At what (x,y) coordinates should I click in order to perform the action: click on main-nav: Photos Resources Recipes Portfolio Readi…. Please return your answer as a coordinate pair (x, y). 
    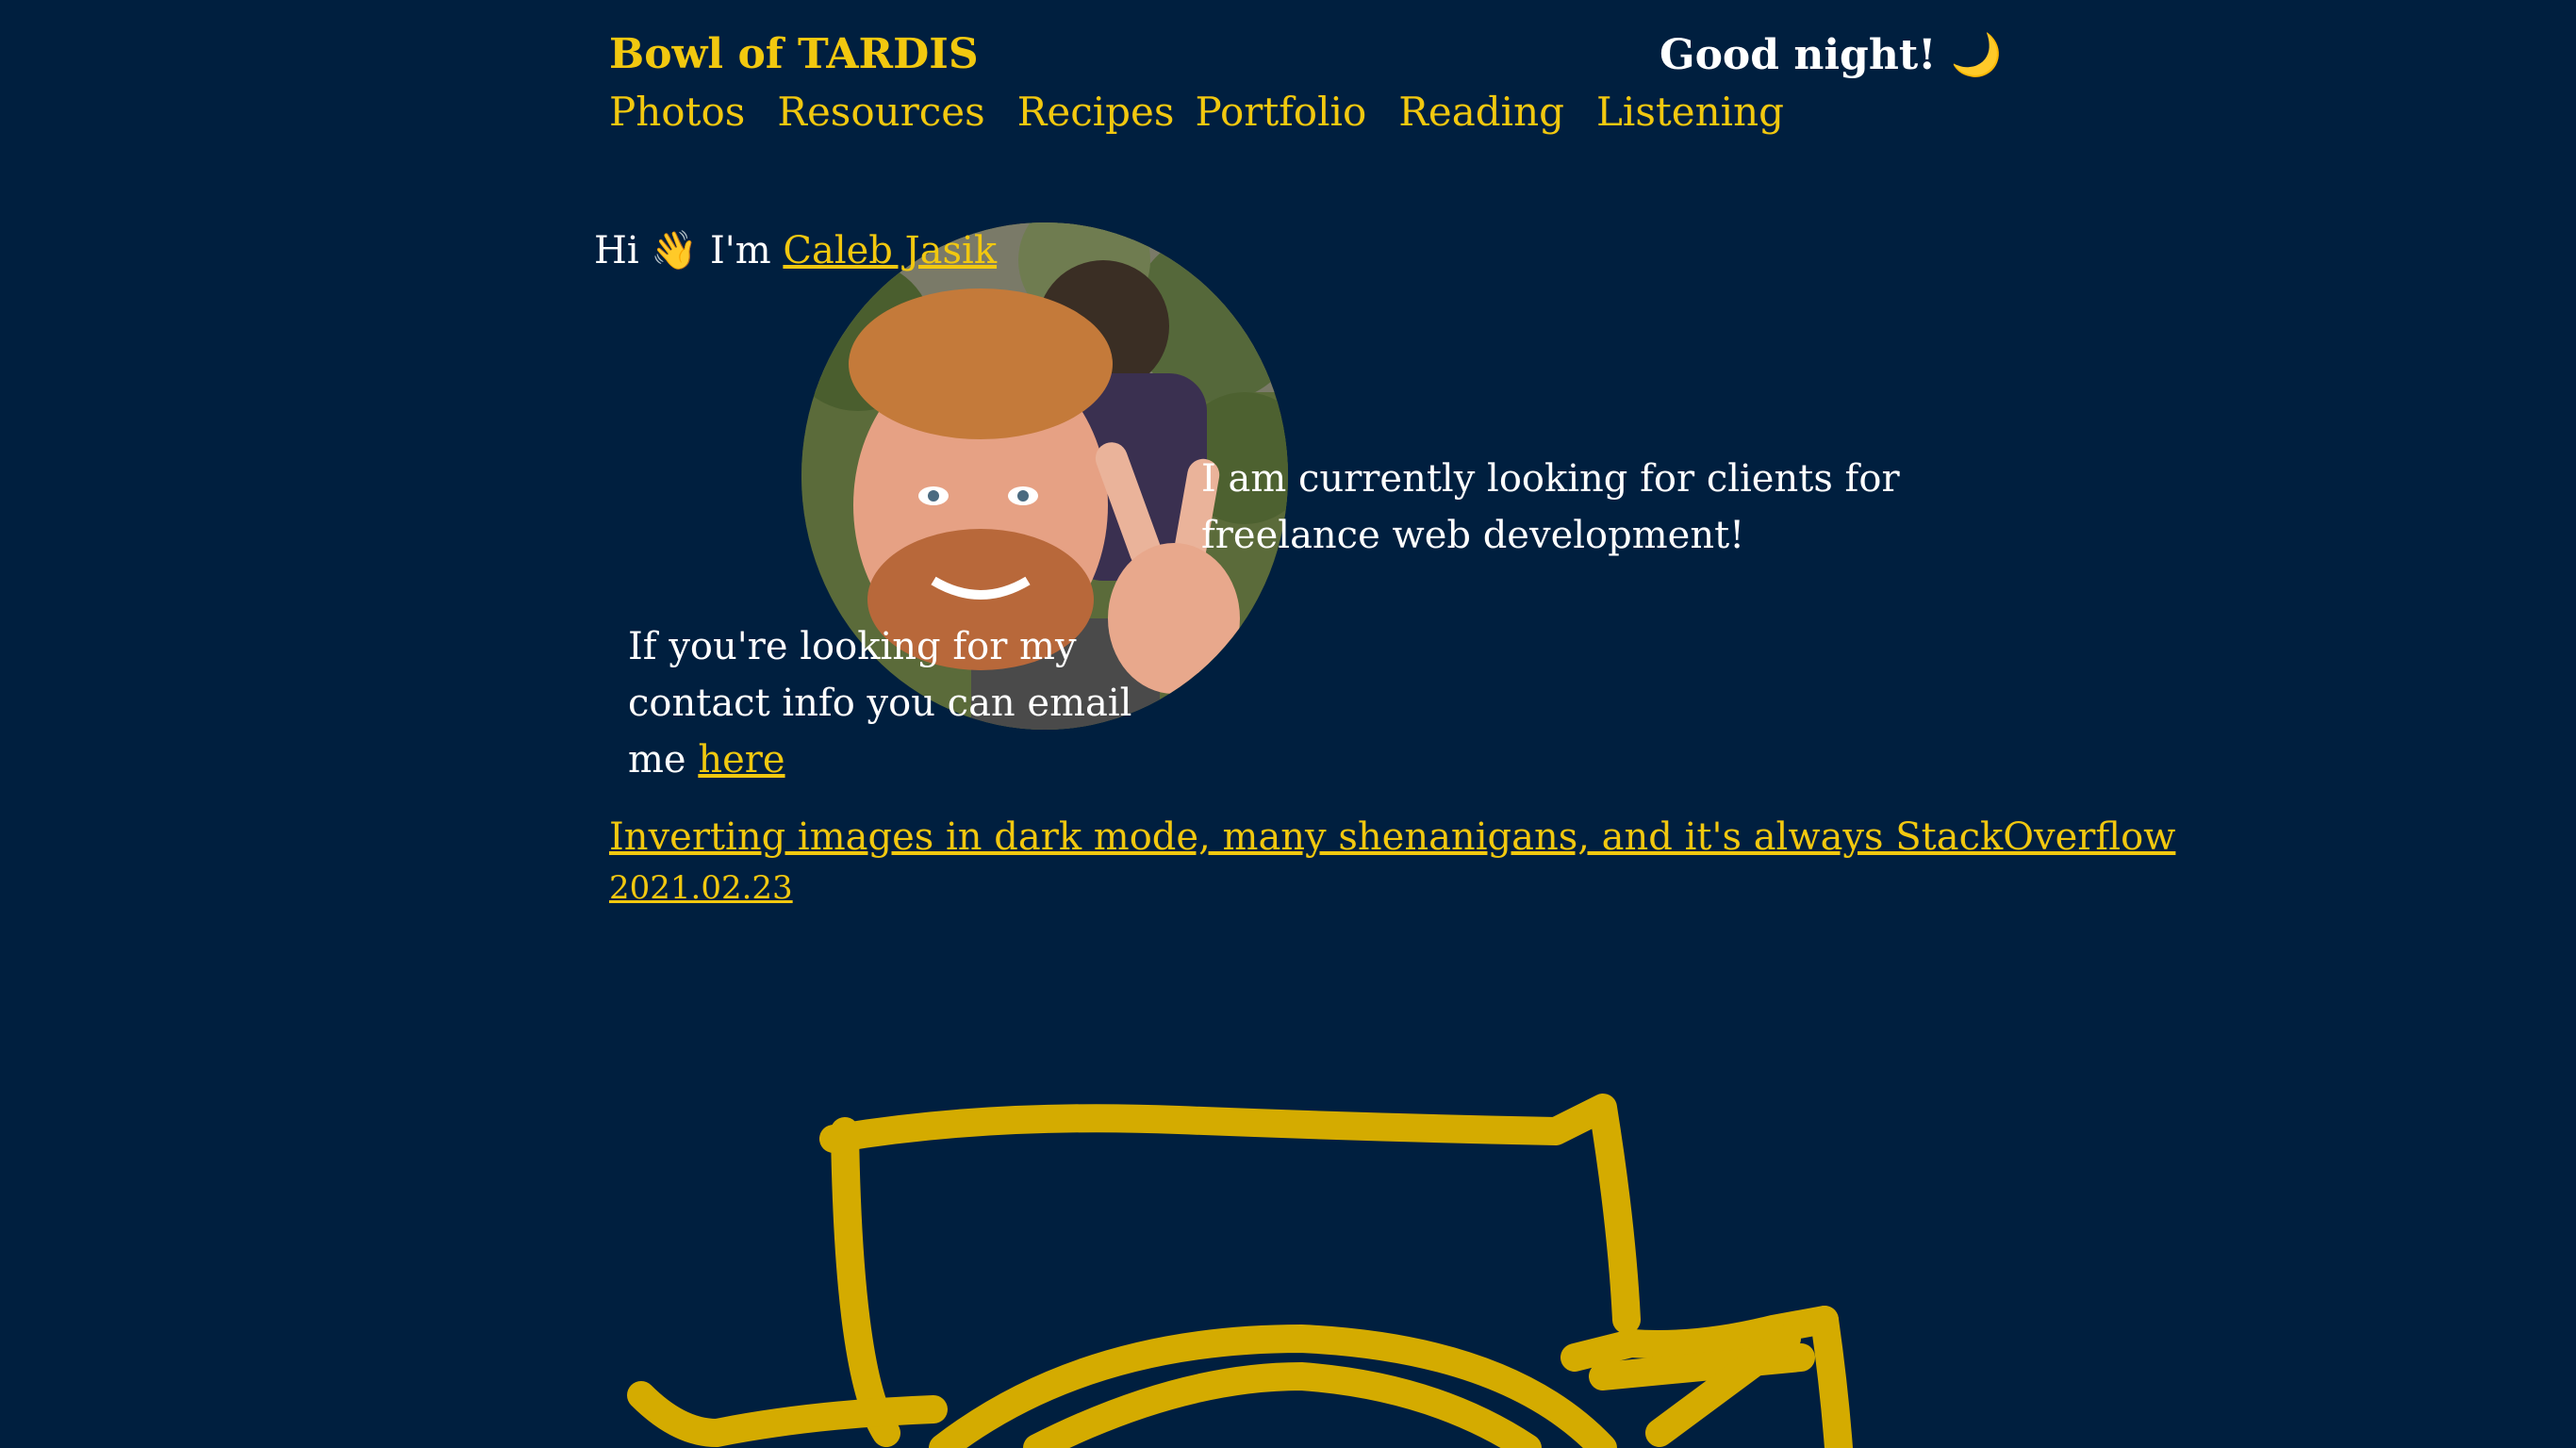
    Looking at the image, I should click on (1196, 112).